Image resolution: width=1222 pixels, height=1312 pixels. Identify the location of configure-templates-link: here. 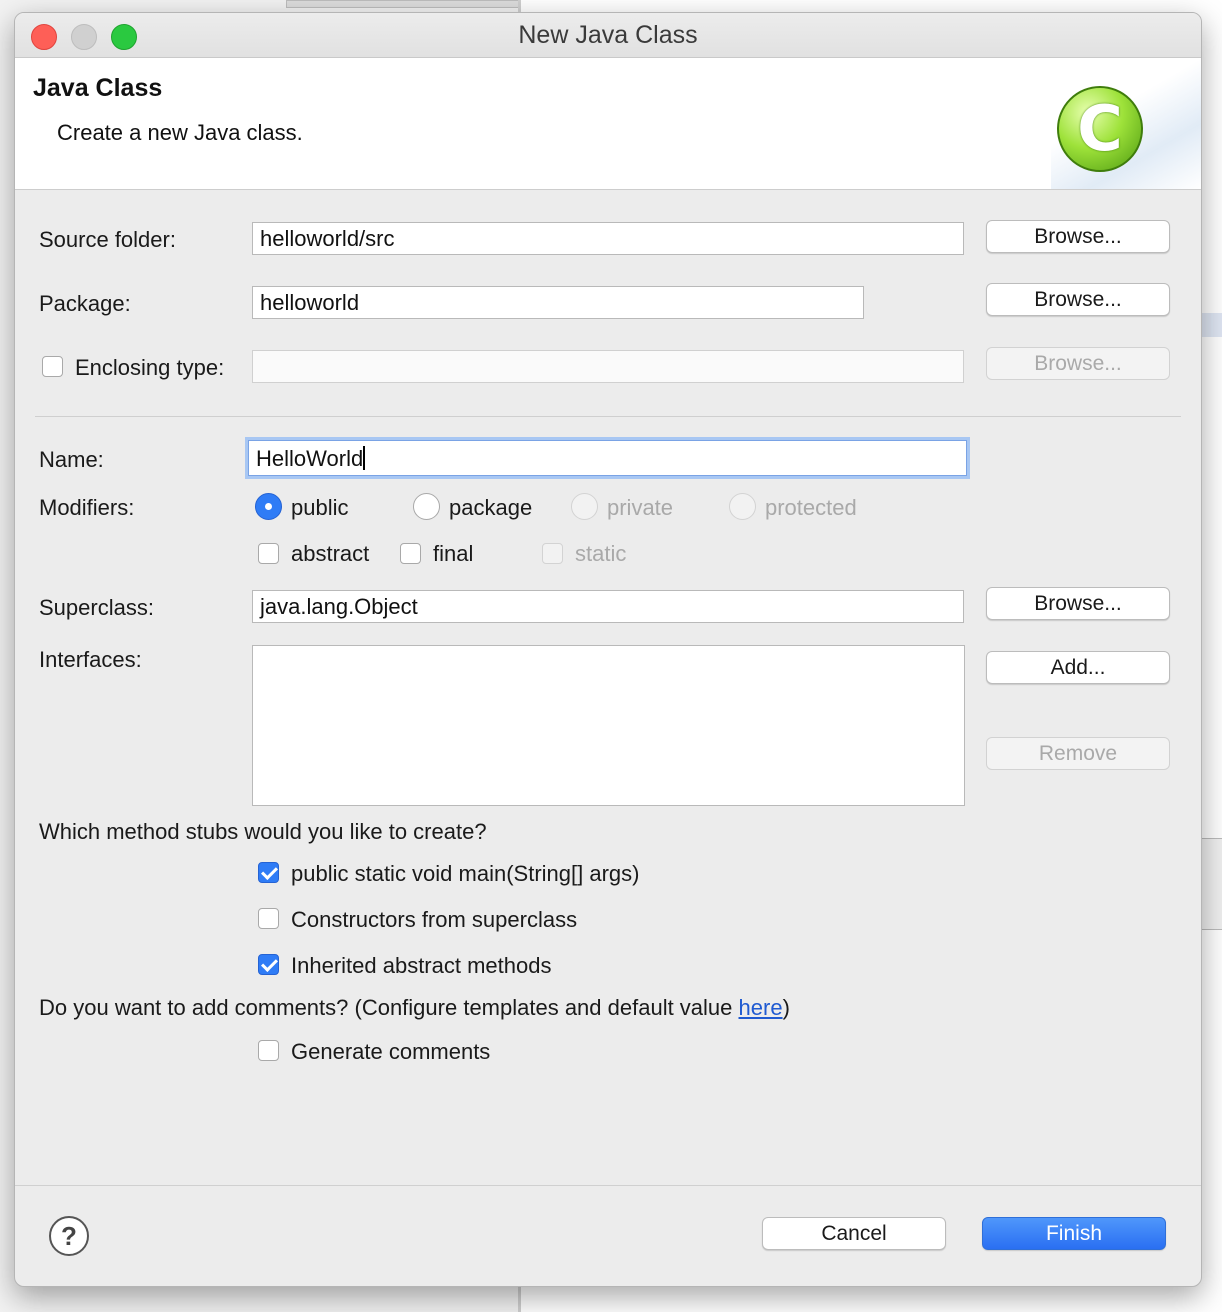
(761, 1007).